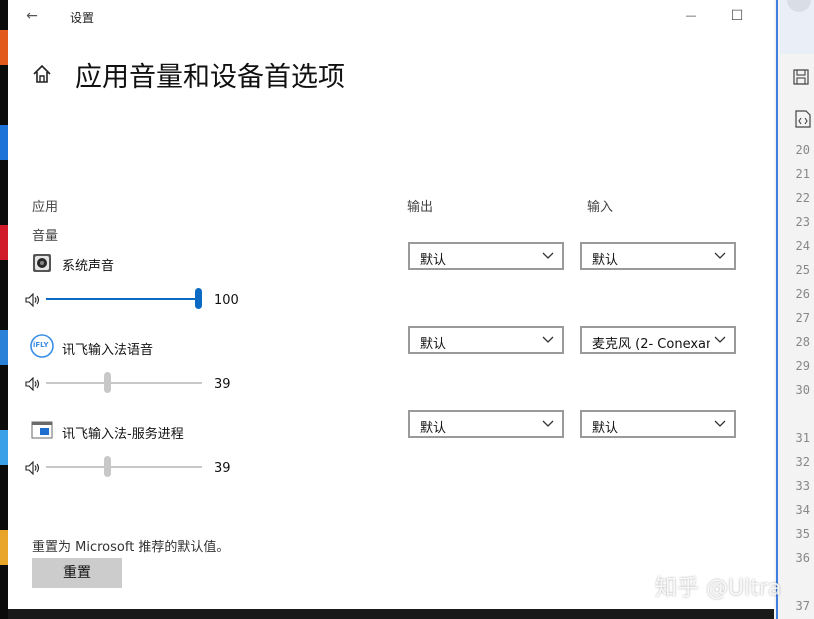 The image size is (814, 619). I want to click on taskbar-edge, so click(391, 614).